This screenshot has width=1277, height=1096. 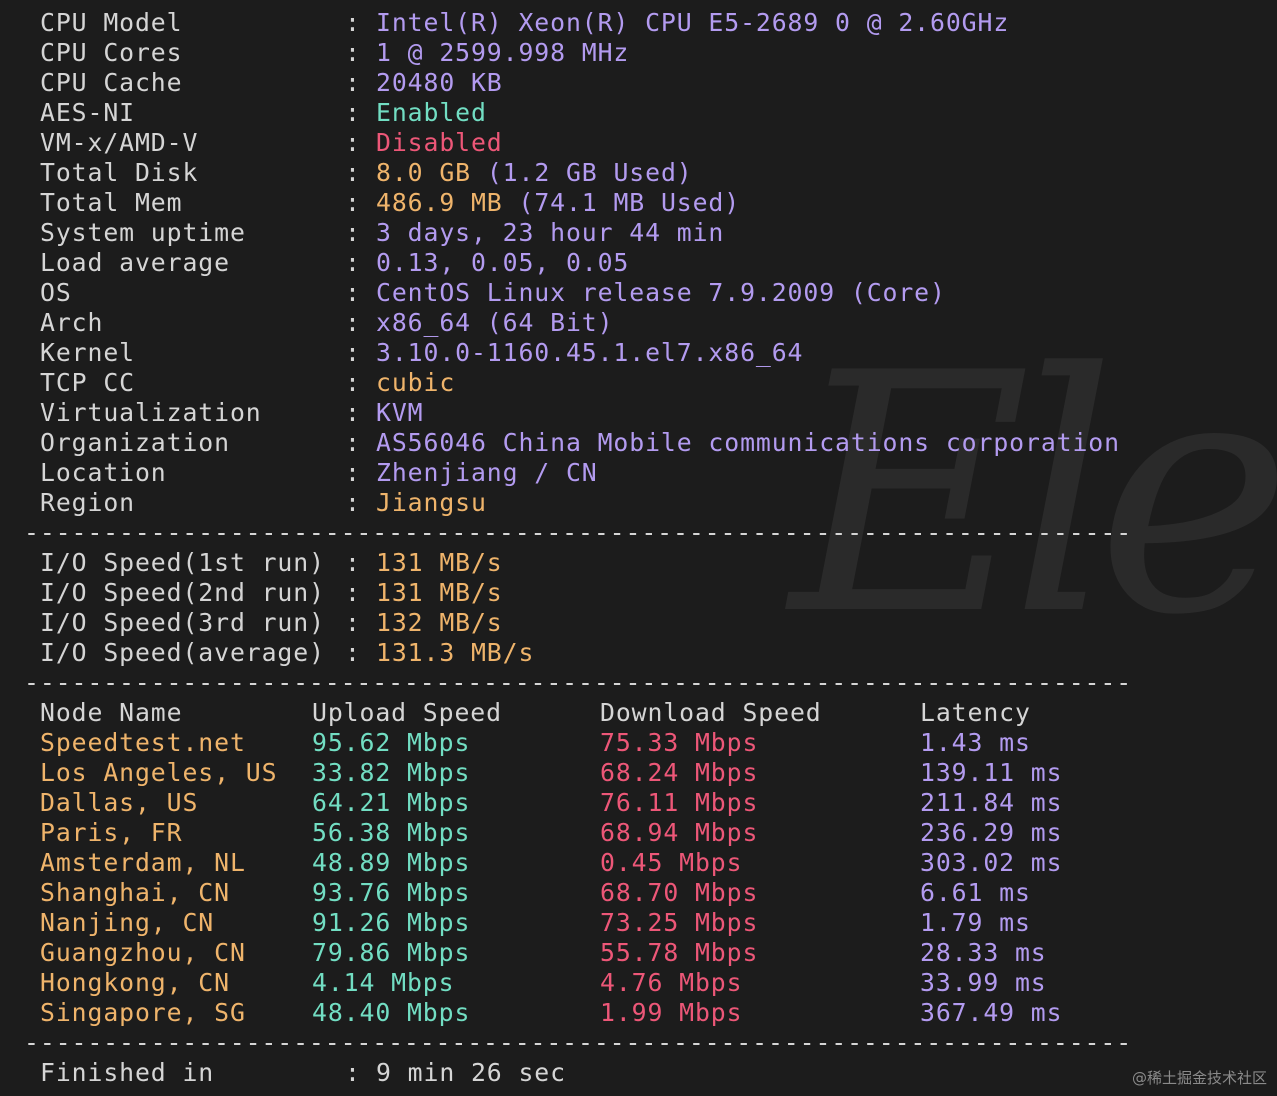 I want to click on info-value: Zhenjiang / CN, so click(x=487, y=472).